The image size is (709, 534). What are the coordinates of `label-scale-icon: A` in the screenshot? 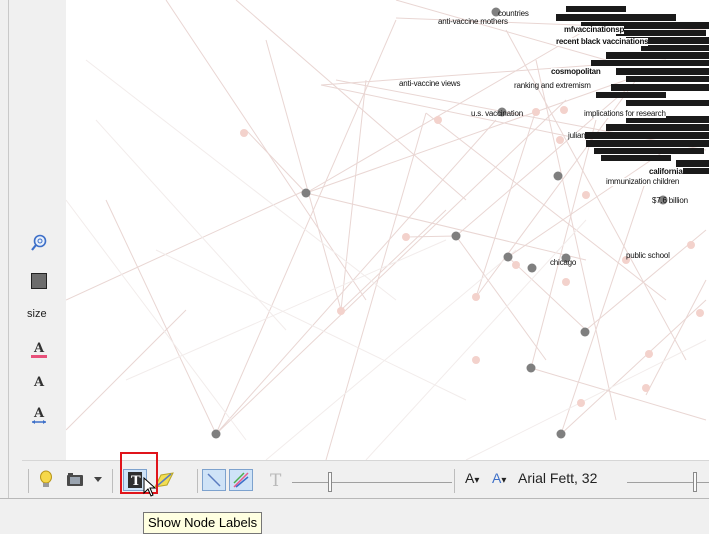 It's located at (39, 415).